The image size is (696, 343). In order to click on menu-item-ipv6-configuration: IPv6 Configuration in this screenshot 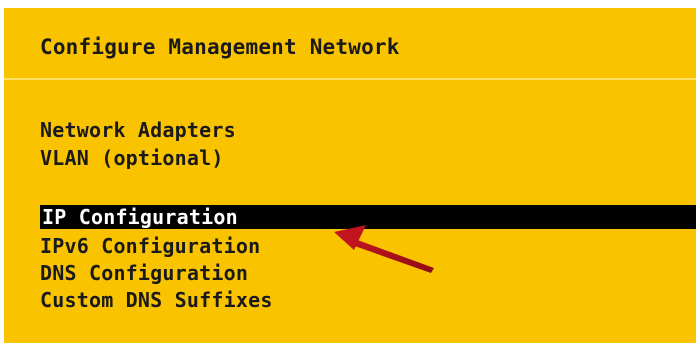, I will do `click(150, 246)`.